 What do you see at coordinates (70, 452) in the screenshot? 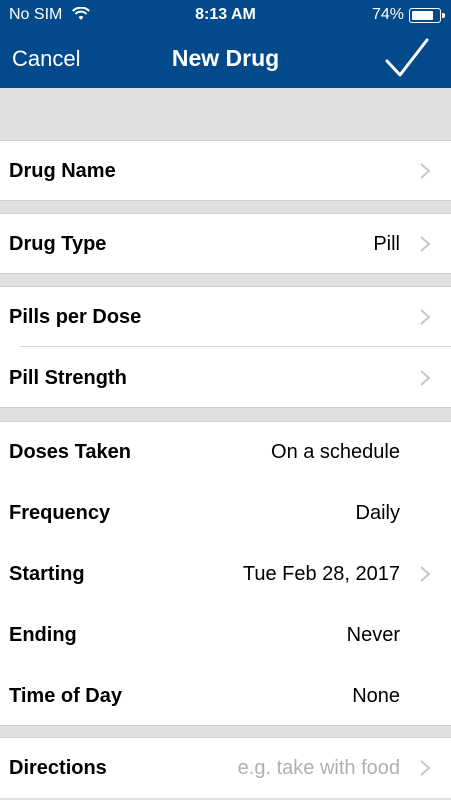
I see `doses-taken-label: Doses Taken` at bounding box center [70, 452].